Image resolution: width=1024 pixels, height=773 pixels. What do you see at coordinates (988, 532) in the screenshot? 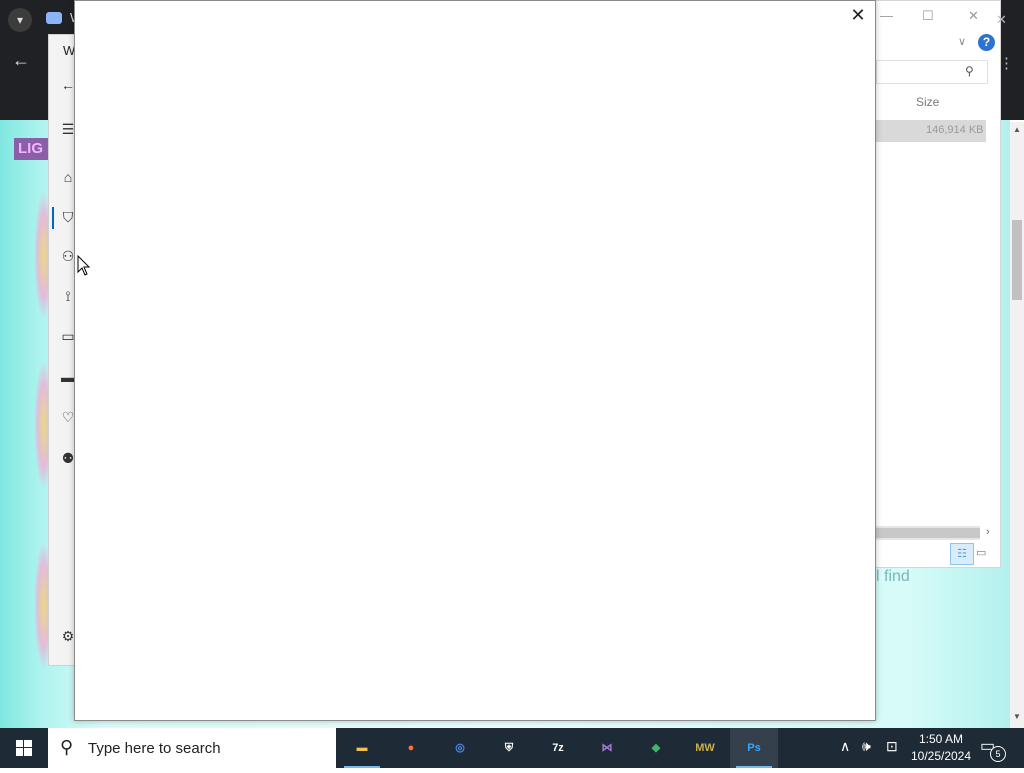
I see `scroll-right-icon: ›` at bounding box center [988, 532].